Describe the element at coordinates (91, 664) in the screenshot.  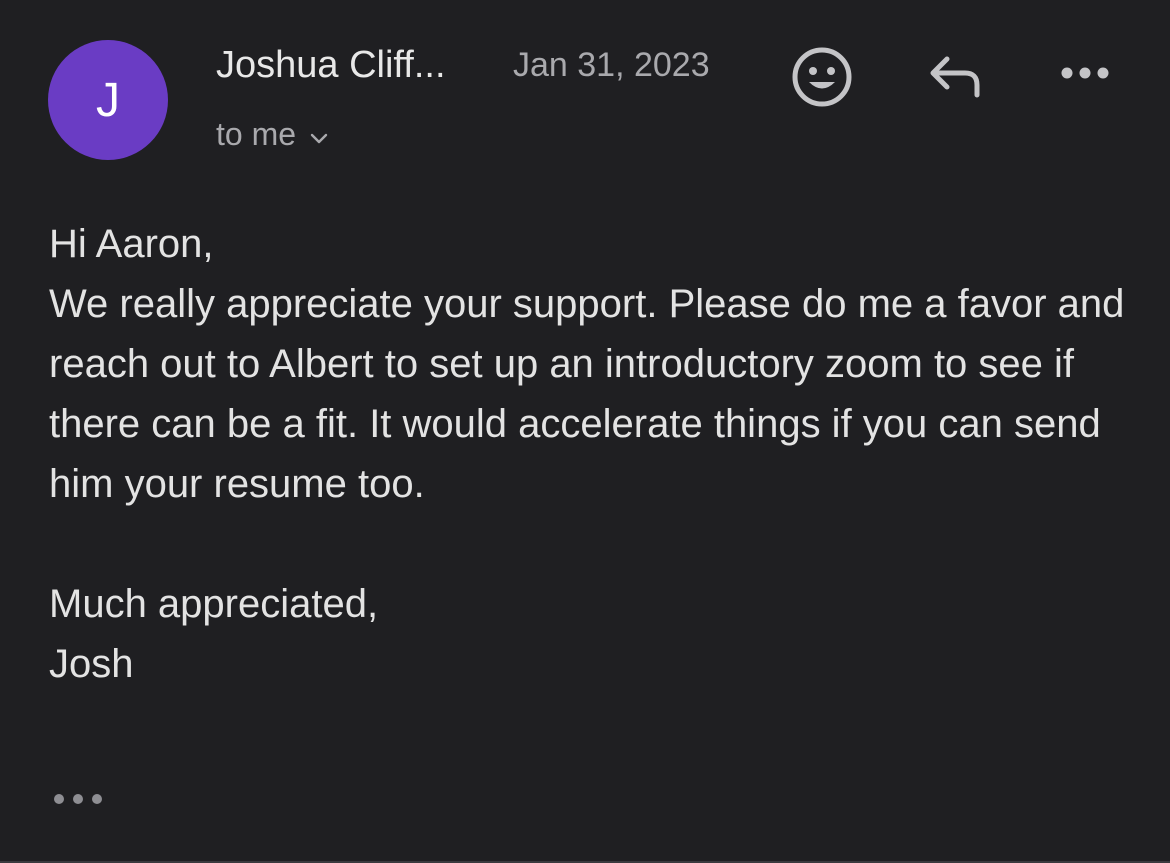
I see `body-signature: Josh` at that location.